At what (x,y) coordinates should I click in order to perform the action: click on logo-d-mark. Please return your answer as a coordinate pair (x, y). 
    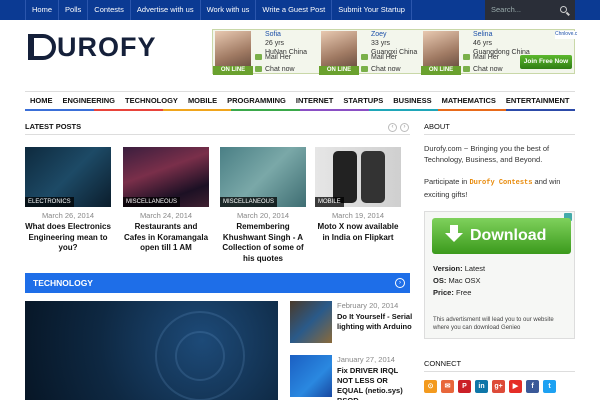
    Looking at the image, I should click on (42, 47).